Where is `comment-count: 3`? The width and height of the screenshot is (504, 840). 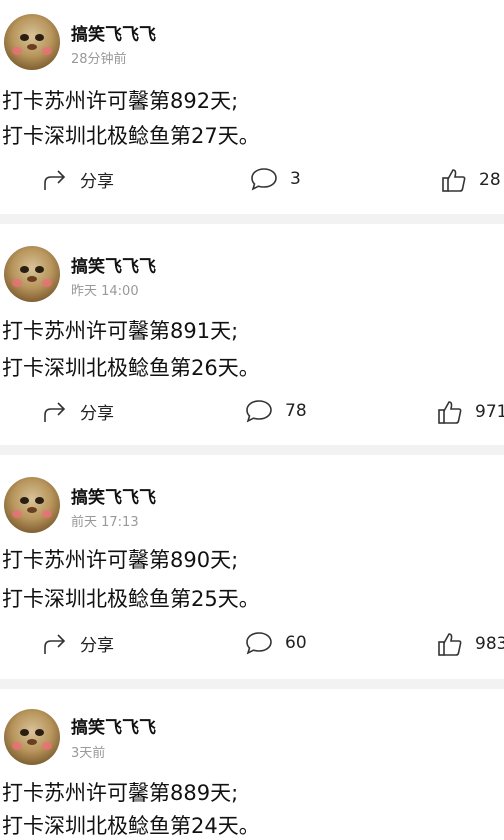 comment-count: 3 is located at coordinates (295, 179).